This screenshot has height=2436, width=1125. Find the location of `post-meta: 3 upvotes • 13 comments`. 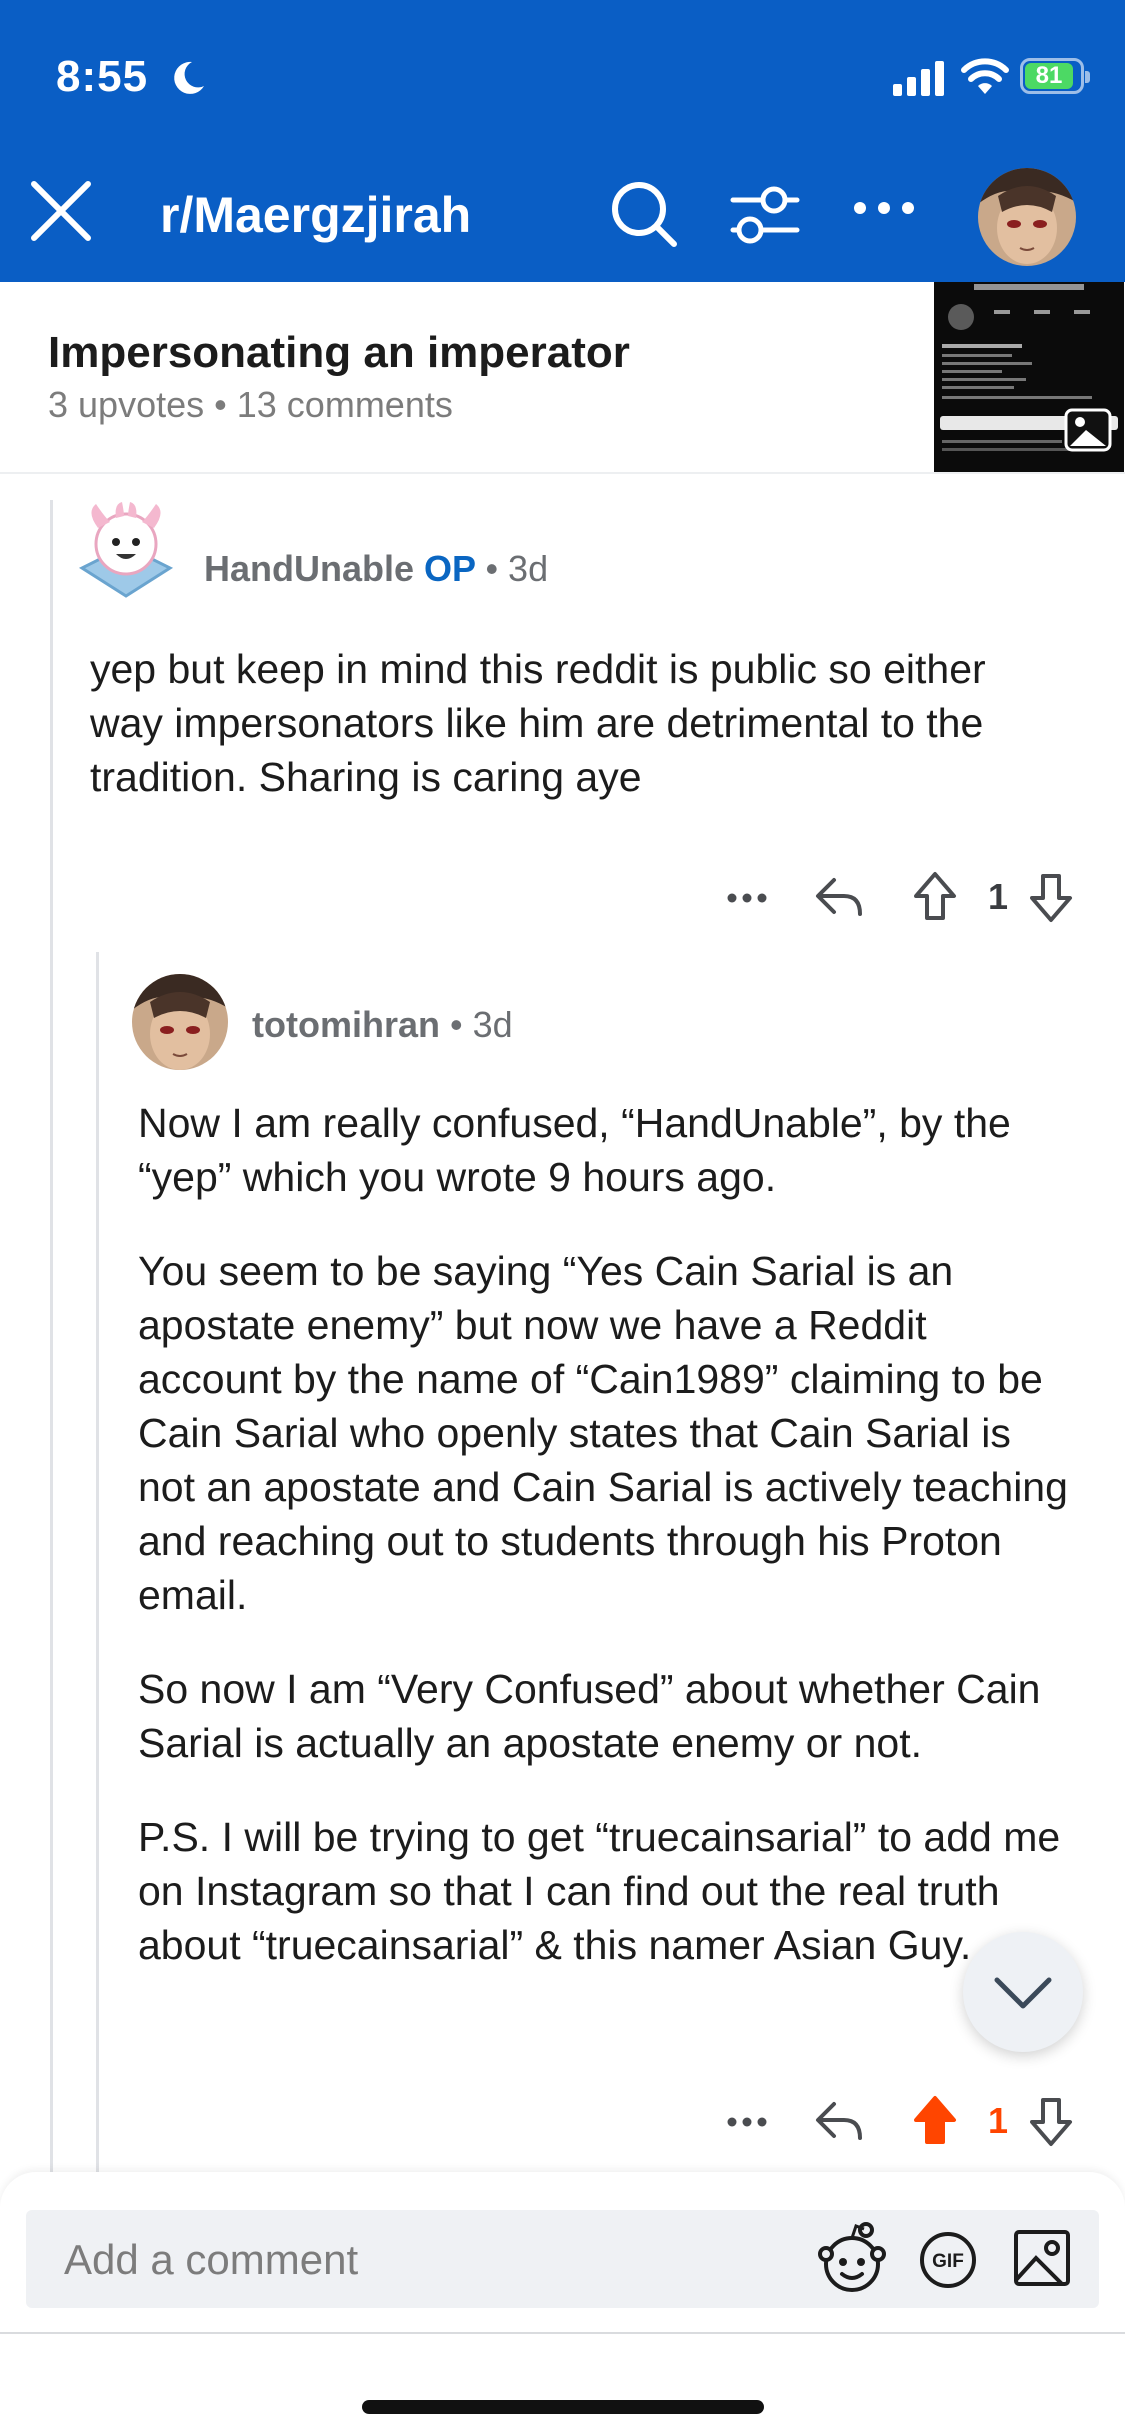

post-meta: 3 upvotes • 13 comments is located at coordinates (250, 405).